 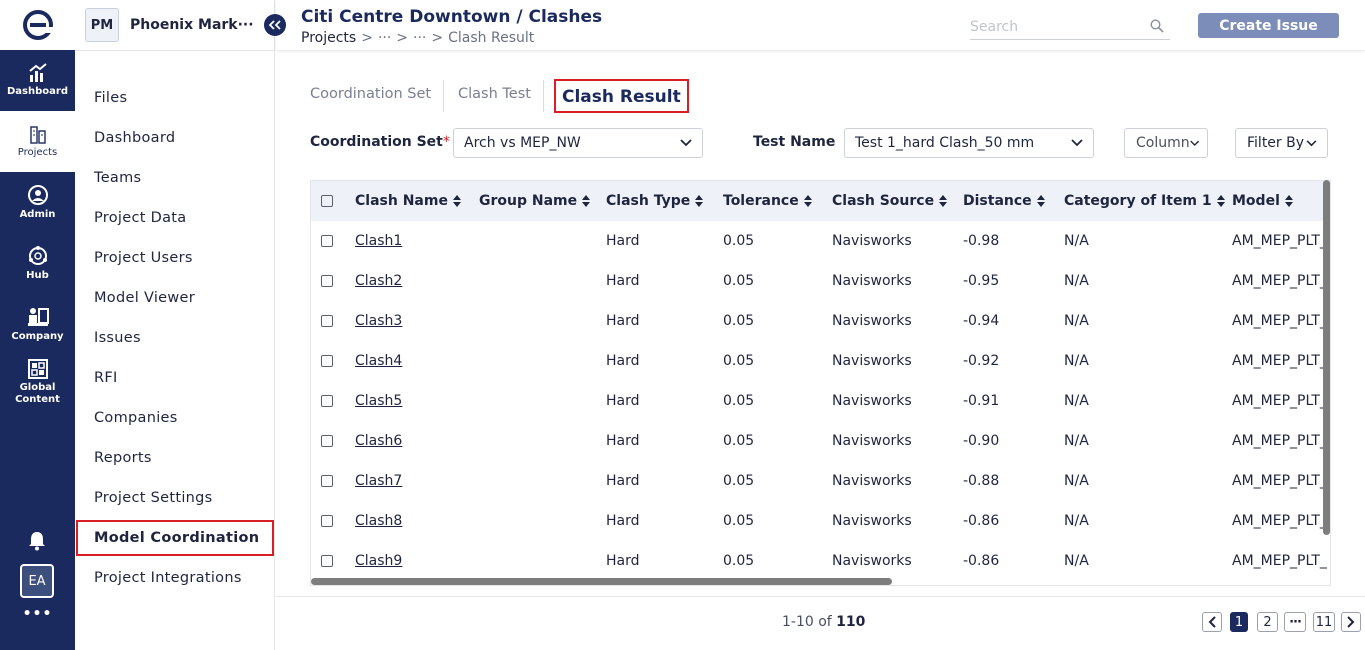 What do you see at coordinates (175, 578) in the screenshot?
I see `sidebar-item-project-integrations: Project Integrations` at bounding box center [175, 578].